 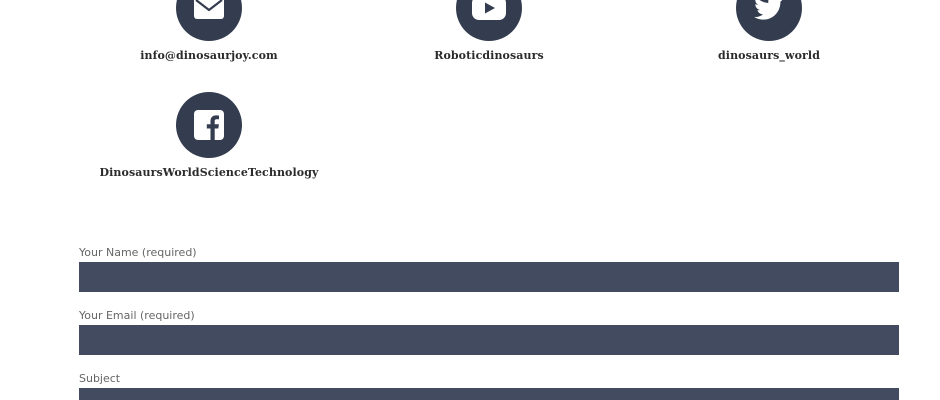 What do you see at coordinates (489, 394) in the screenshot?
I see `subject-input` at bounding box center [489, 394].